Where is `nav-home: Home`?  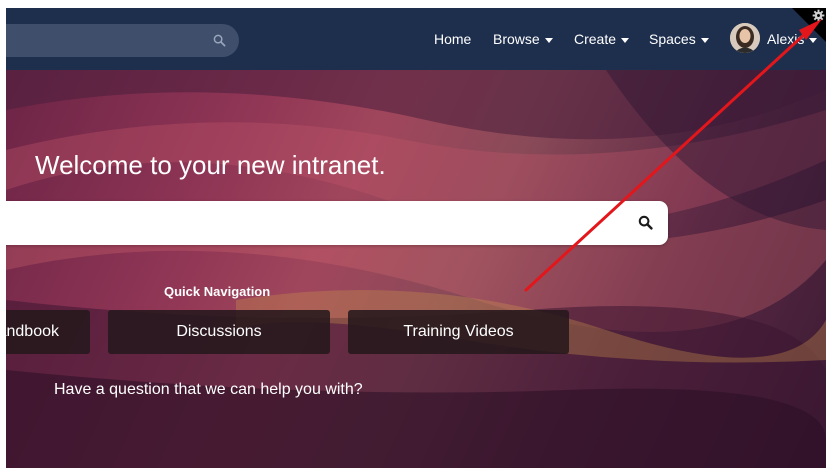
nav-home: Home is located at coordinates (452, 39).